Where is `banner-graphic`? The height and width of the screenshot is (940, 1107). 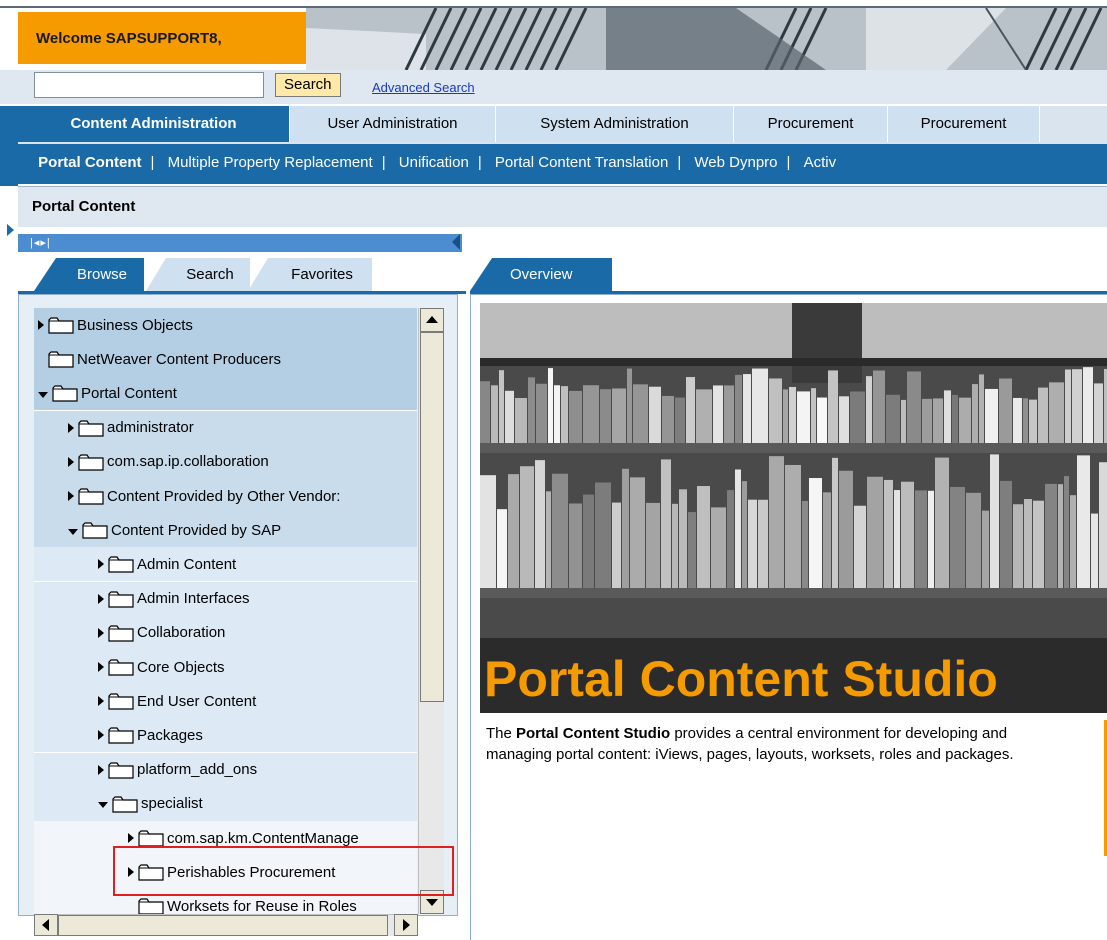 banner-graphic is located at coordinates (706, 39).